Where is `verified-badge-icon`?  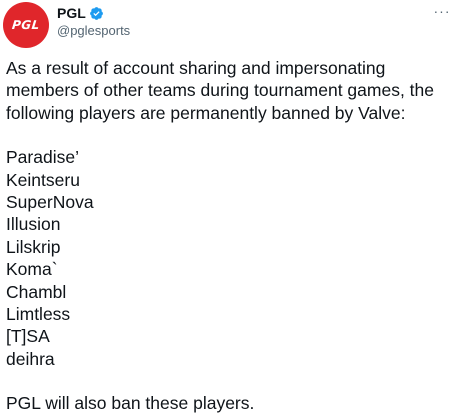 verified-badge-icon is located at coordinates (96, 13).